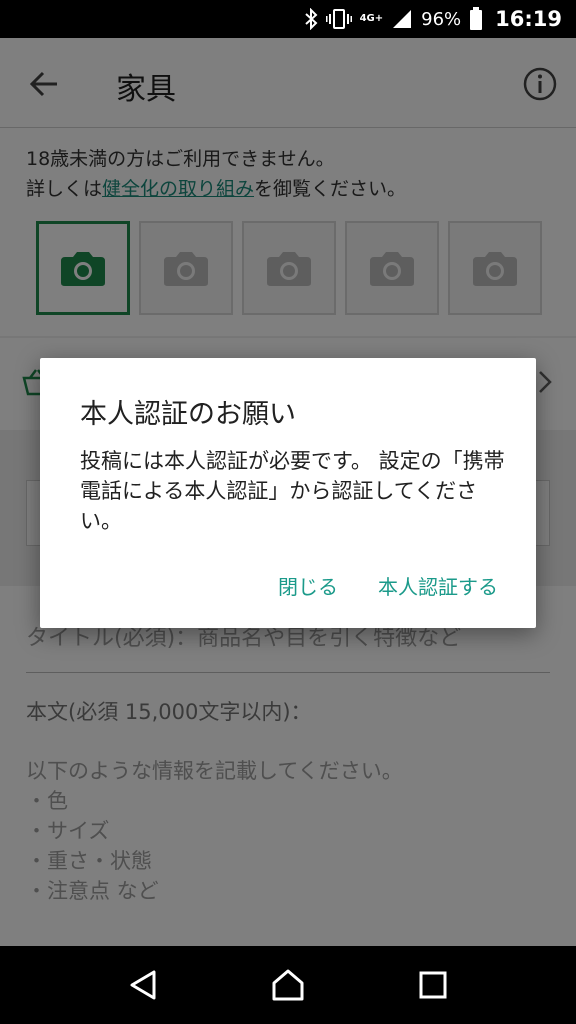 The height and width of the screenshot is (1024, 576). I want to click on nav-home-button, so click(288, 985).